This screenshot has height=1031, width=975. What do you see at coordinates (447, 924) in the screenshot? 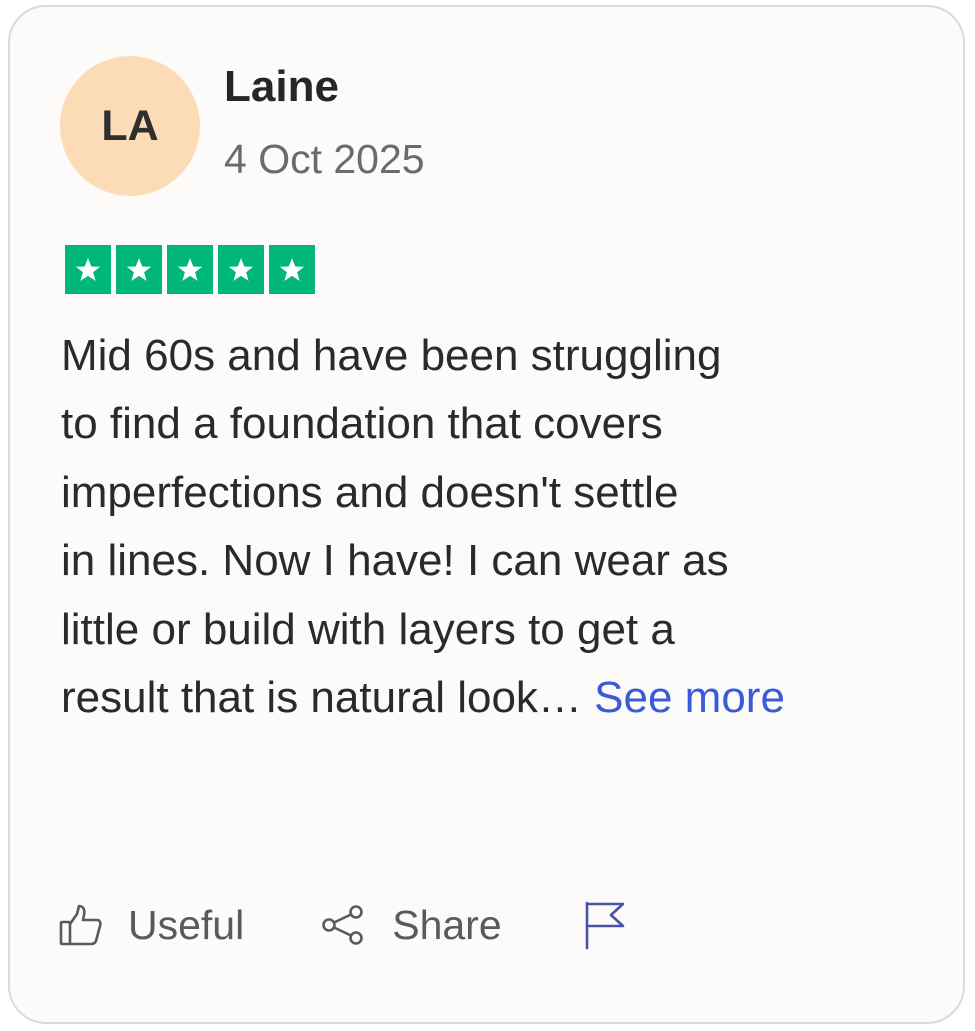
I see `share-label: Share` at bounding box center [447, 924].